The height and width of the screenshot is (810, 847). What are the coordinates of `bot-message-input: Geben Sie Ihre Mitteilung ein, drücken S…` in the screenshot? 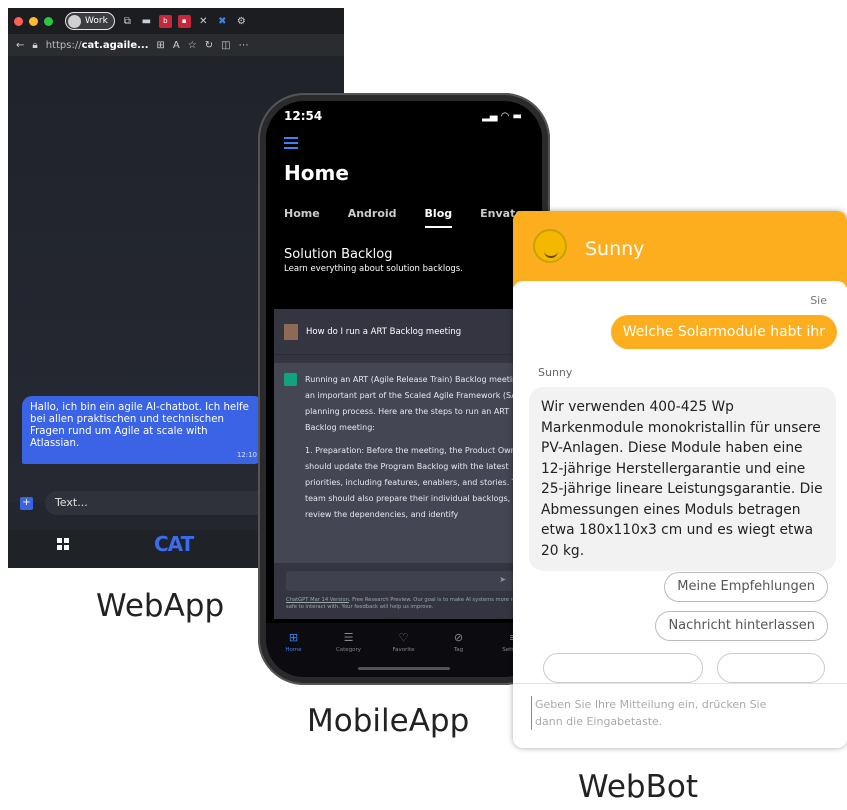 It's located at (661, 713).